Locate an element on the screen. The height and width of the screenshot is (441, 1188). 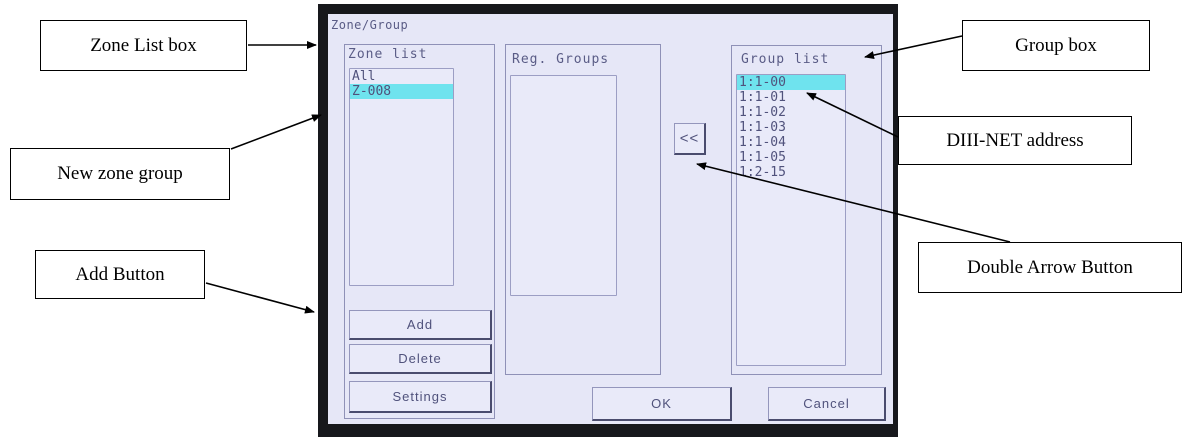
arrow-new-zone-group is located at coordinates (276, 132).